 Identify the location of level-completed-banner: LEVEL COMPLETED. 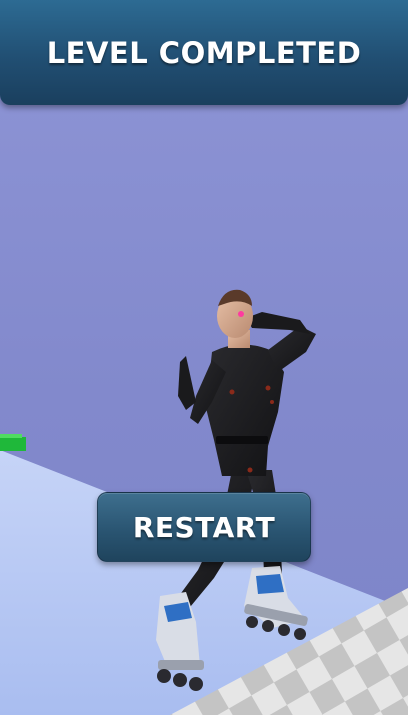
(204, 52).